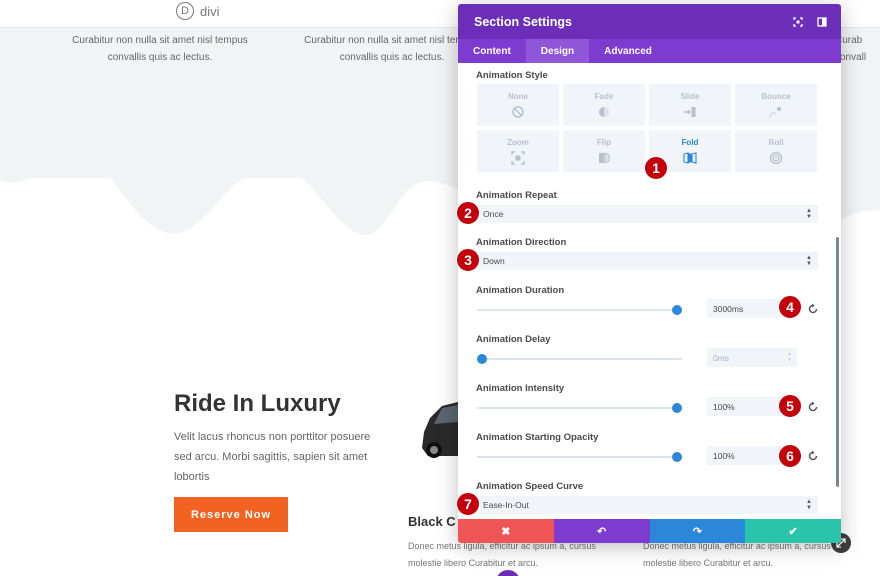 Image resolution: width=880 pixels, height=576 pixels. Describe the element at coordinates (851, 49) in the screenshot. I see `column-text-3: Curab convall` at that location.